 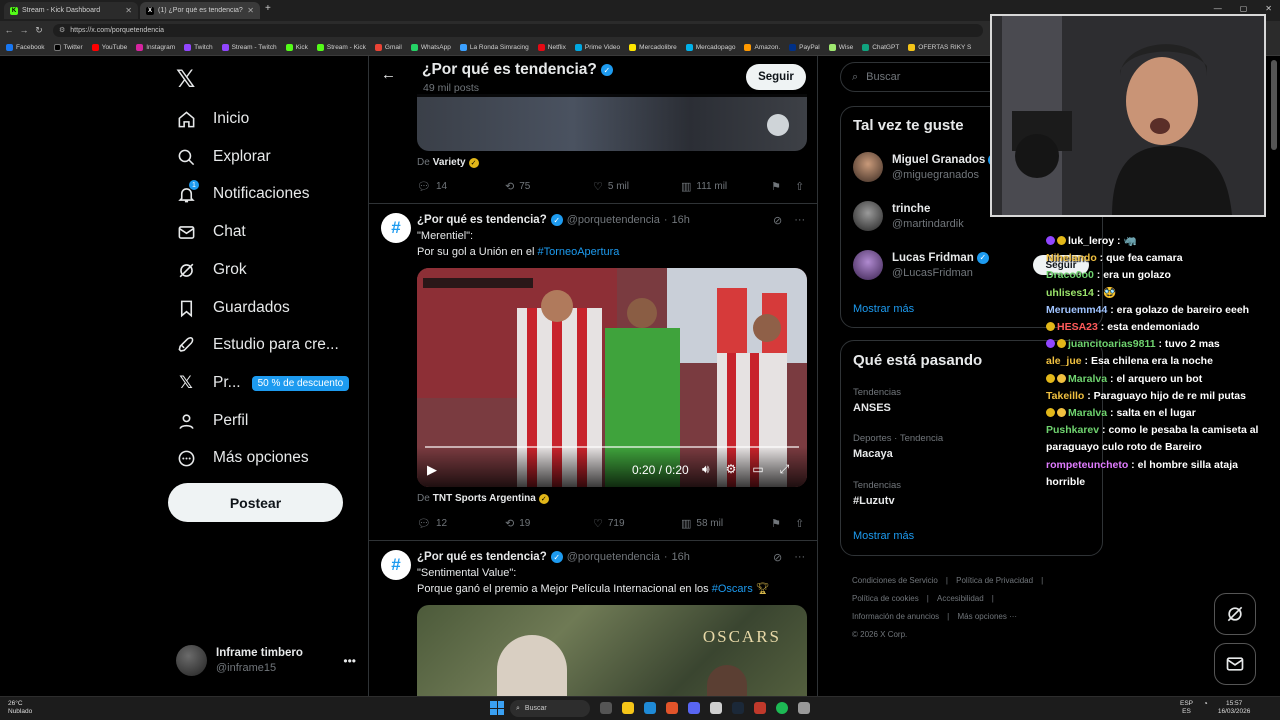 What do you see at coordinates (550, 708) in the screenshot?
I see `taskbar-search: ⌕ Buscar` at bounding box center [550, 708].